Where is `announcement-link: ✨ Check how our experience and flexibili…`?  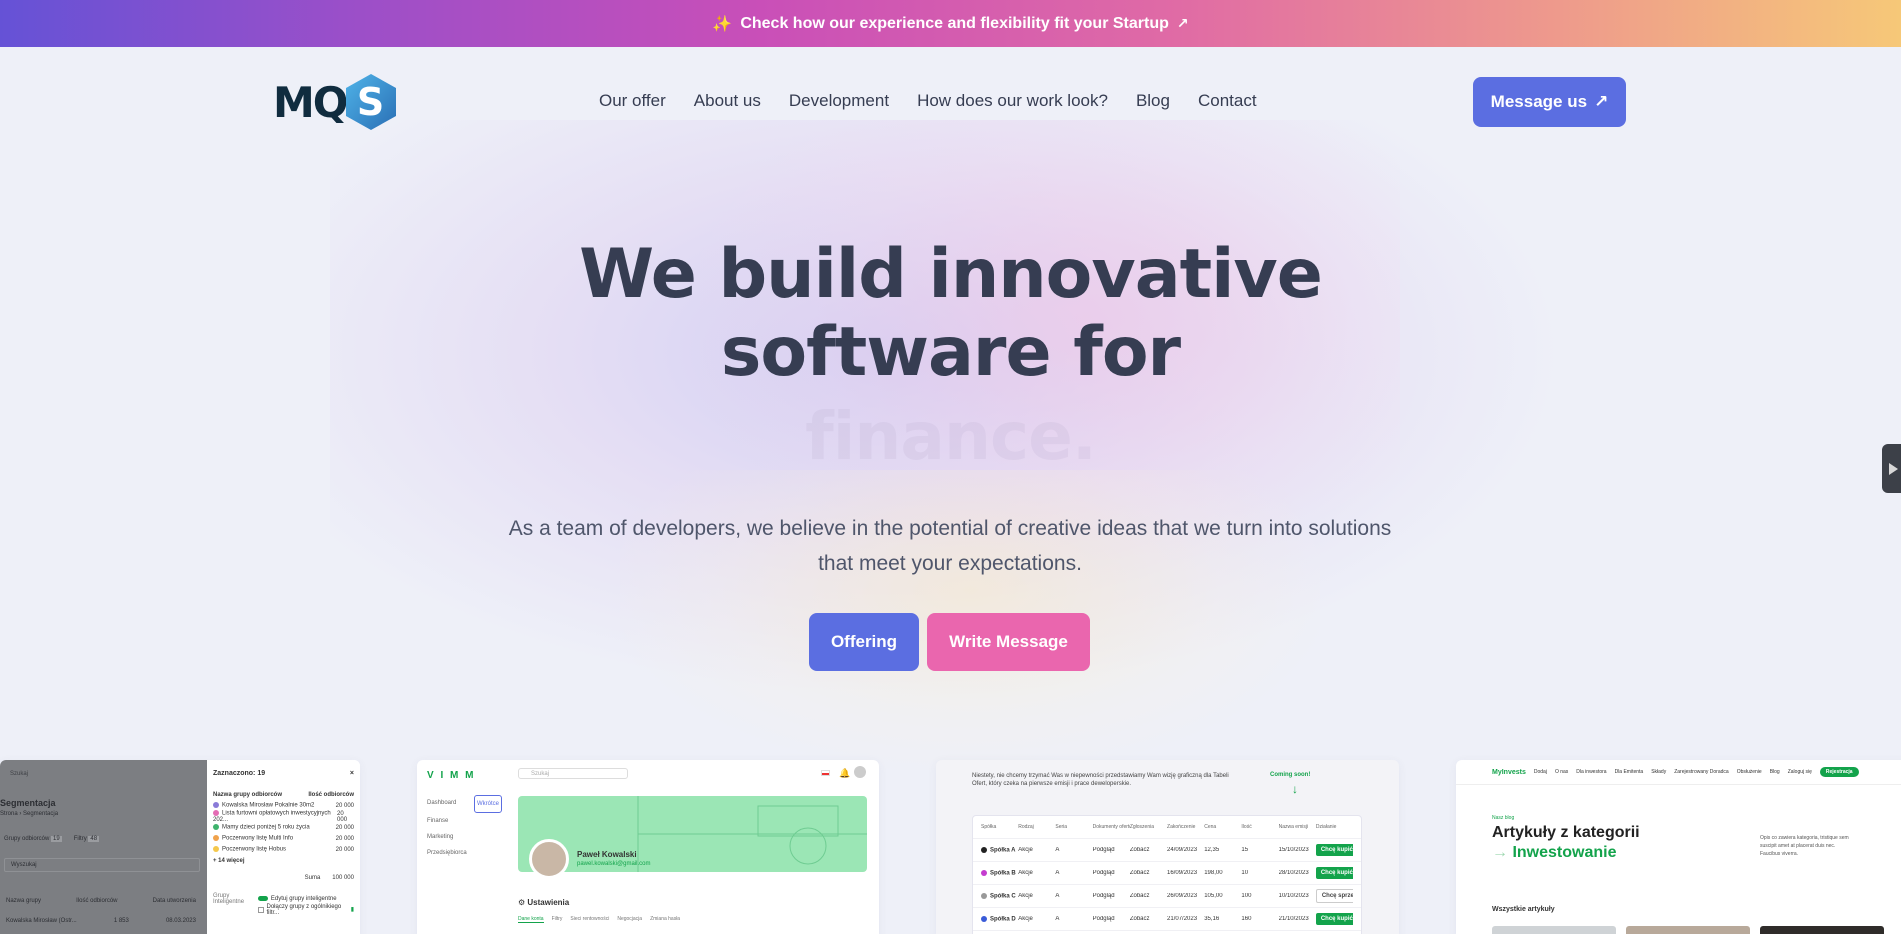 announcement-link: ✨ Check how our experience and flexibili… is located at coordinates (950, 24).